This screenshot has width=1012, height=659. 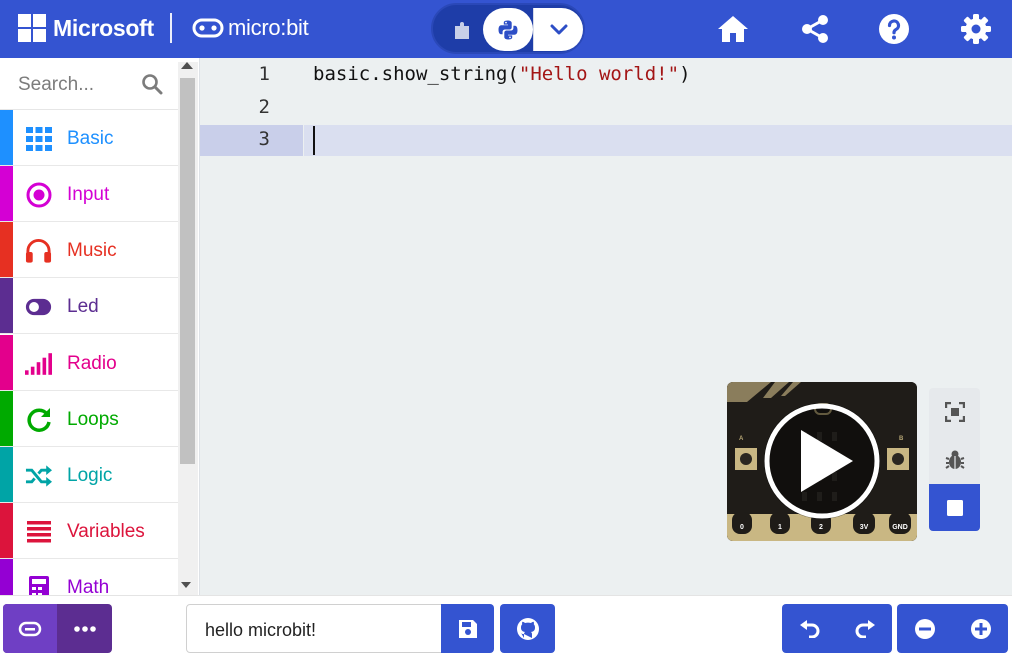 I want to click on category-variables: Variables, so click(x=89, y=531).